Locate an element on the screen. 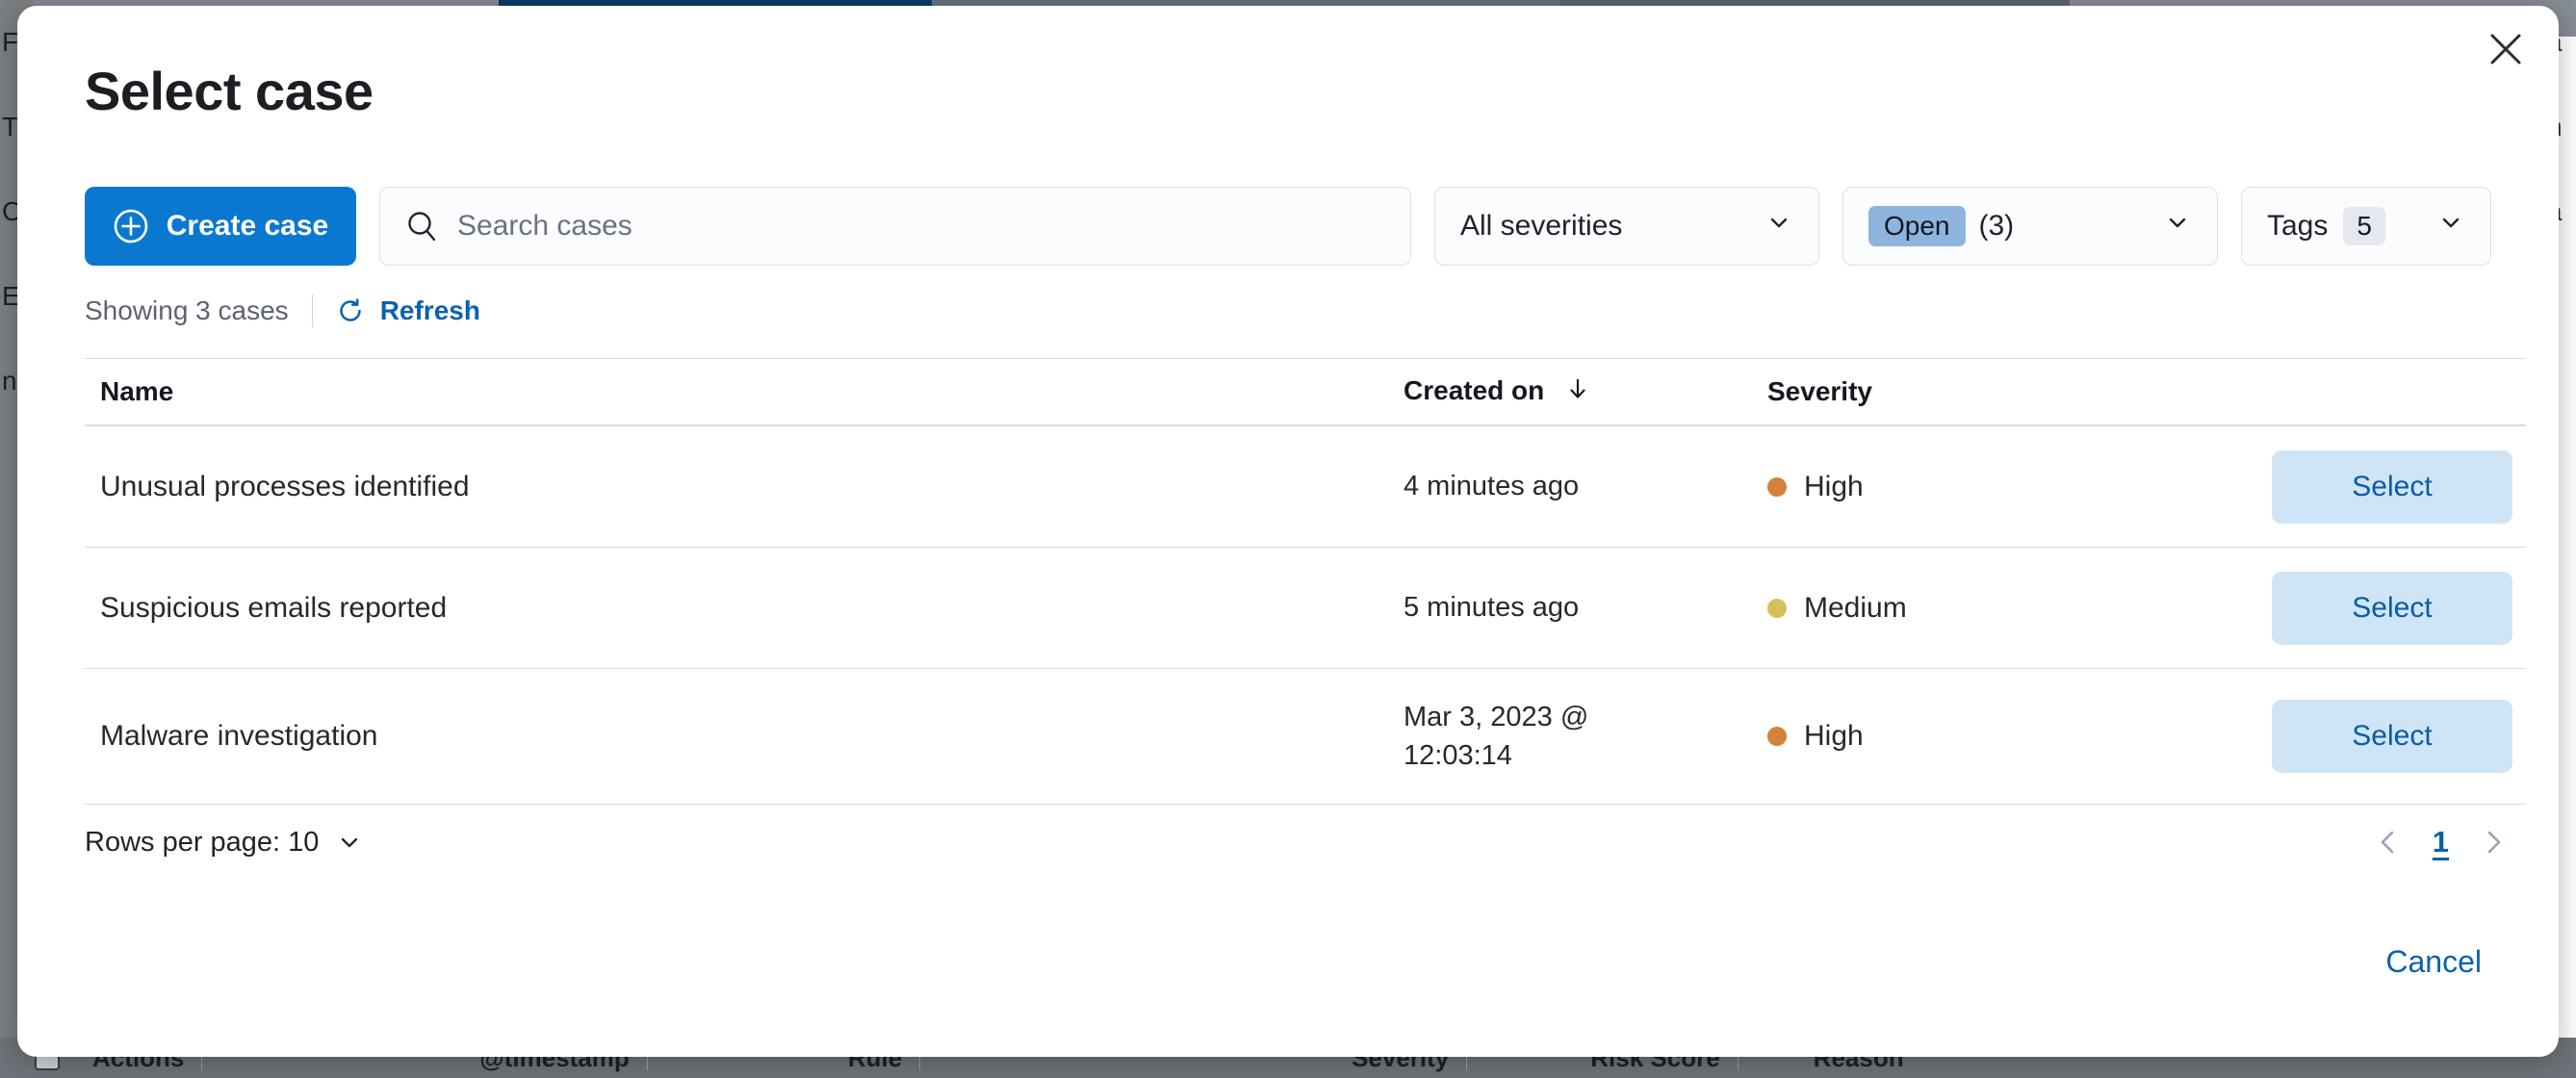 The height and width of the screenshot is (1078, 2576). severity-filter-label: All severities is located at coordinates (1542, 226).